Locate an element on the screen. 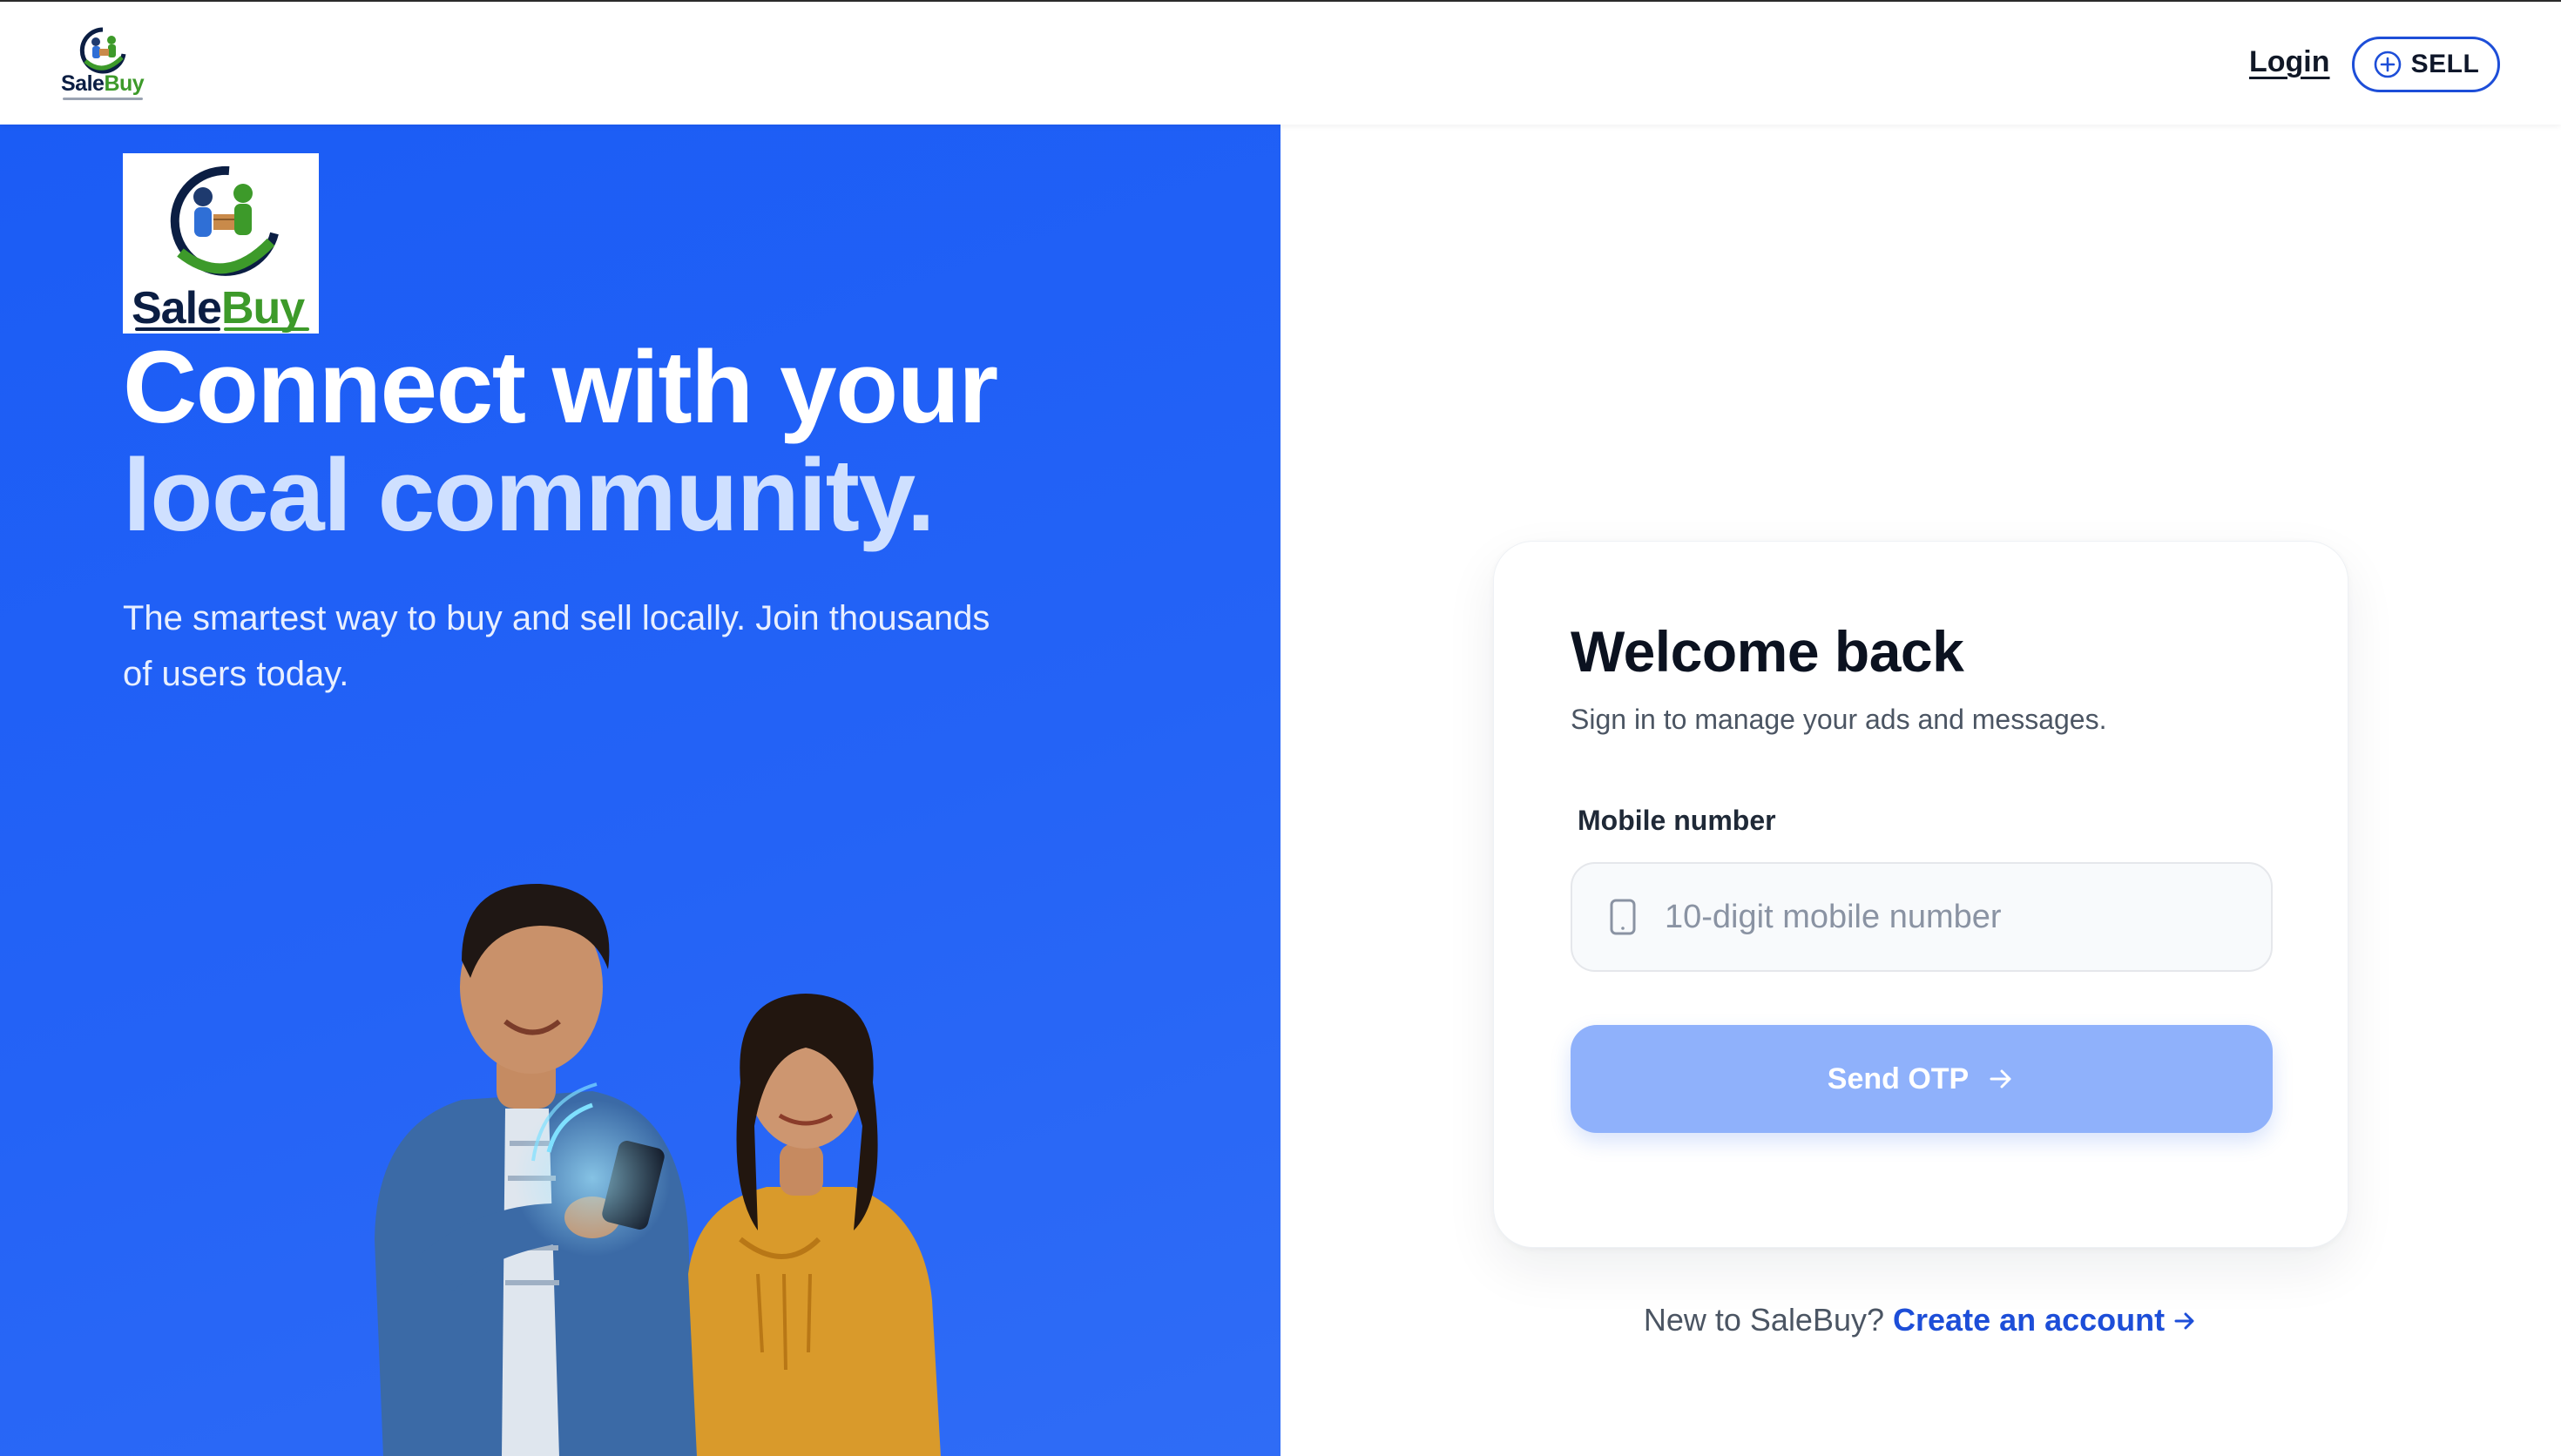 This screenshot has width=2561, height=1456. mobile-number-label: Mobile number is located at coordinates (1677, 820).